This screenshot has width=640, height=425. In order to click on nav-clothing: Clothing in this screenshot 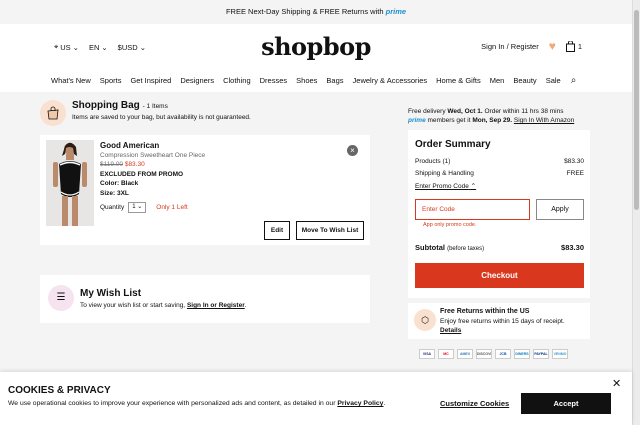, I will do `click(237, 80)`.